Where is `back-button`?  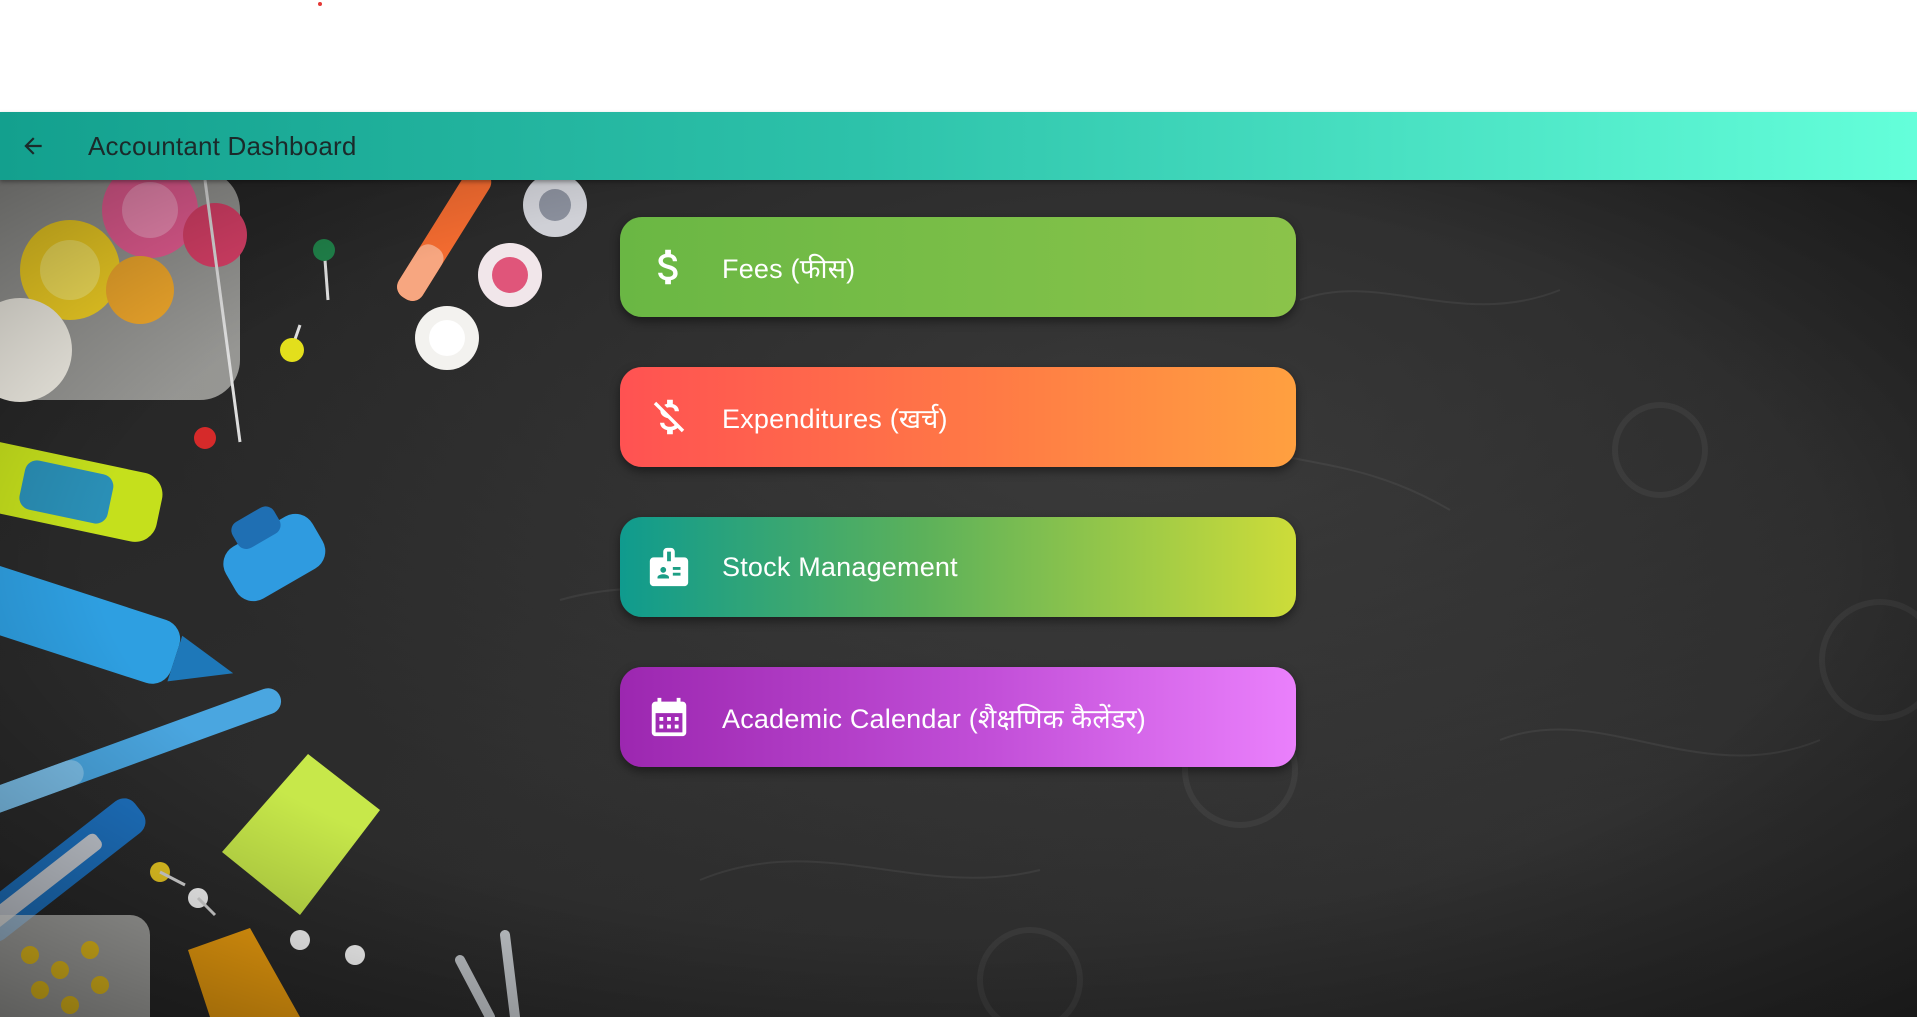
back-button is located at coordinates (33, 146).